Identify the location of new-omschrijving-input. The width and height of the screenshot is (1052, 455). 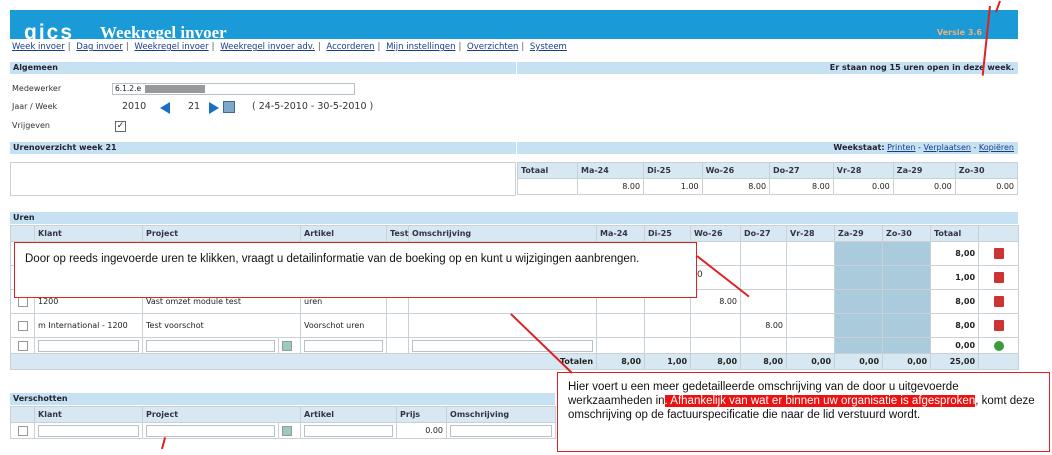
(503, 345).